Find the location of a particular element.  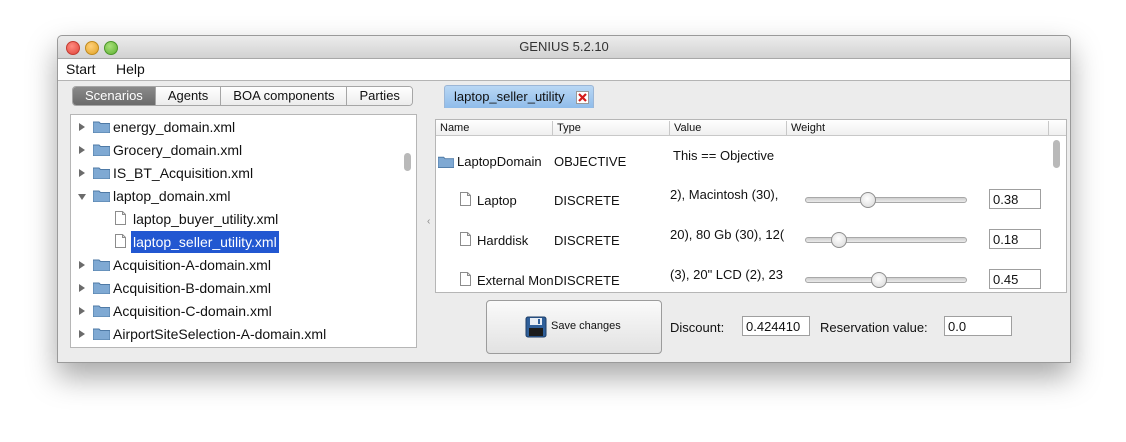

left-tab-bar: Scenarios Agents BOA components Parties is located at coordinates (242, 96).